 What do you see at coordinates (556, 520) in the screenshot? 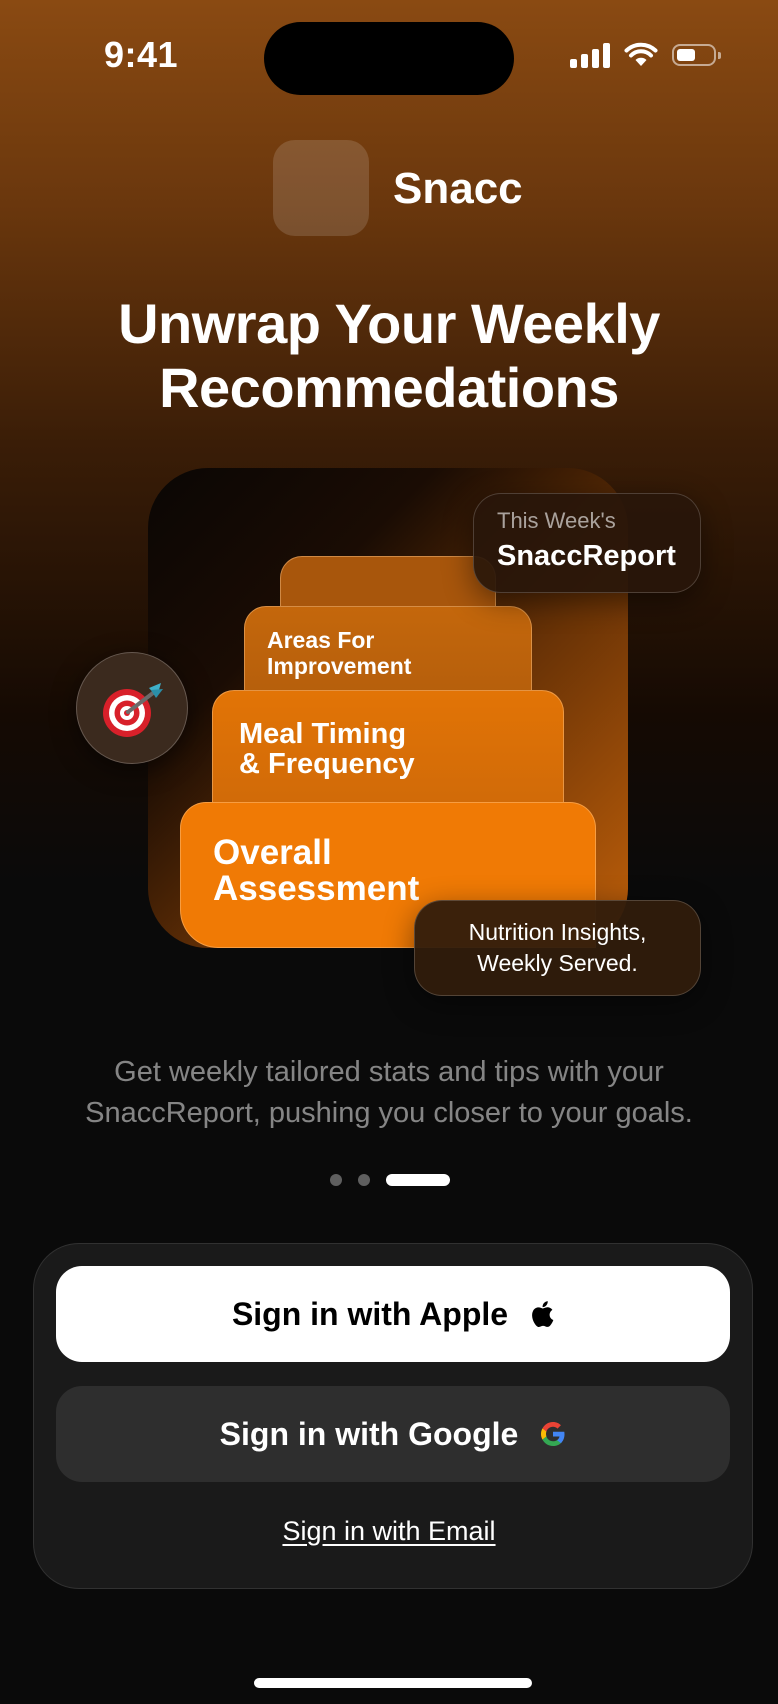
I see `week-label: This Week's` at bounding box center [556, 520].